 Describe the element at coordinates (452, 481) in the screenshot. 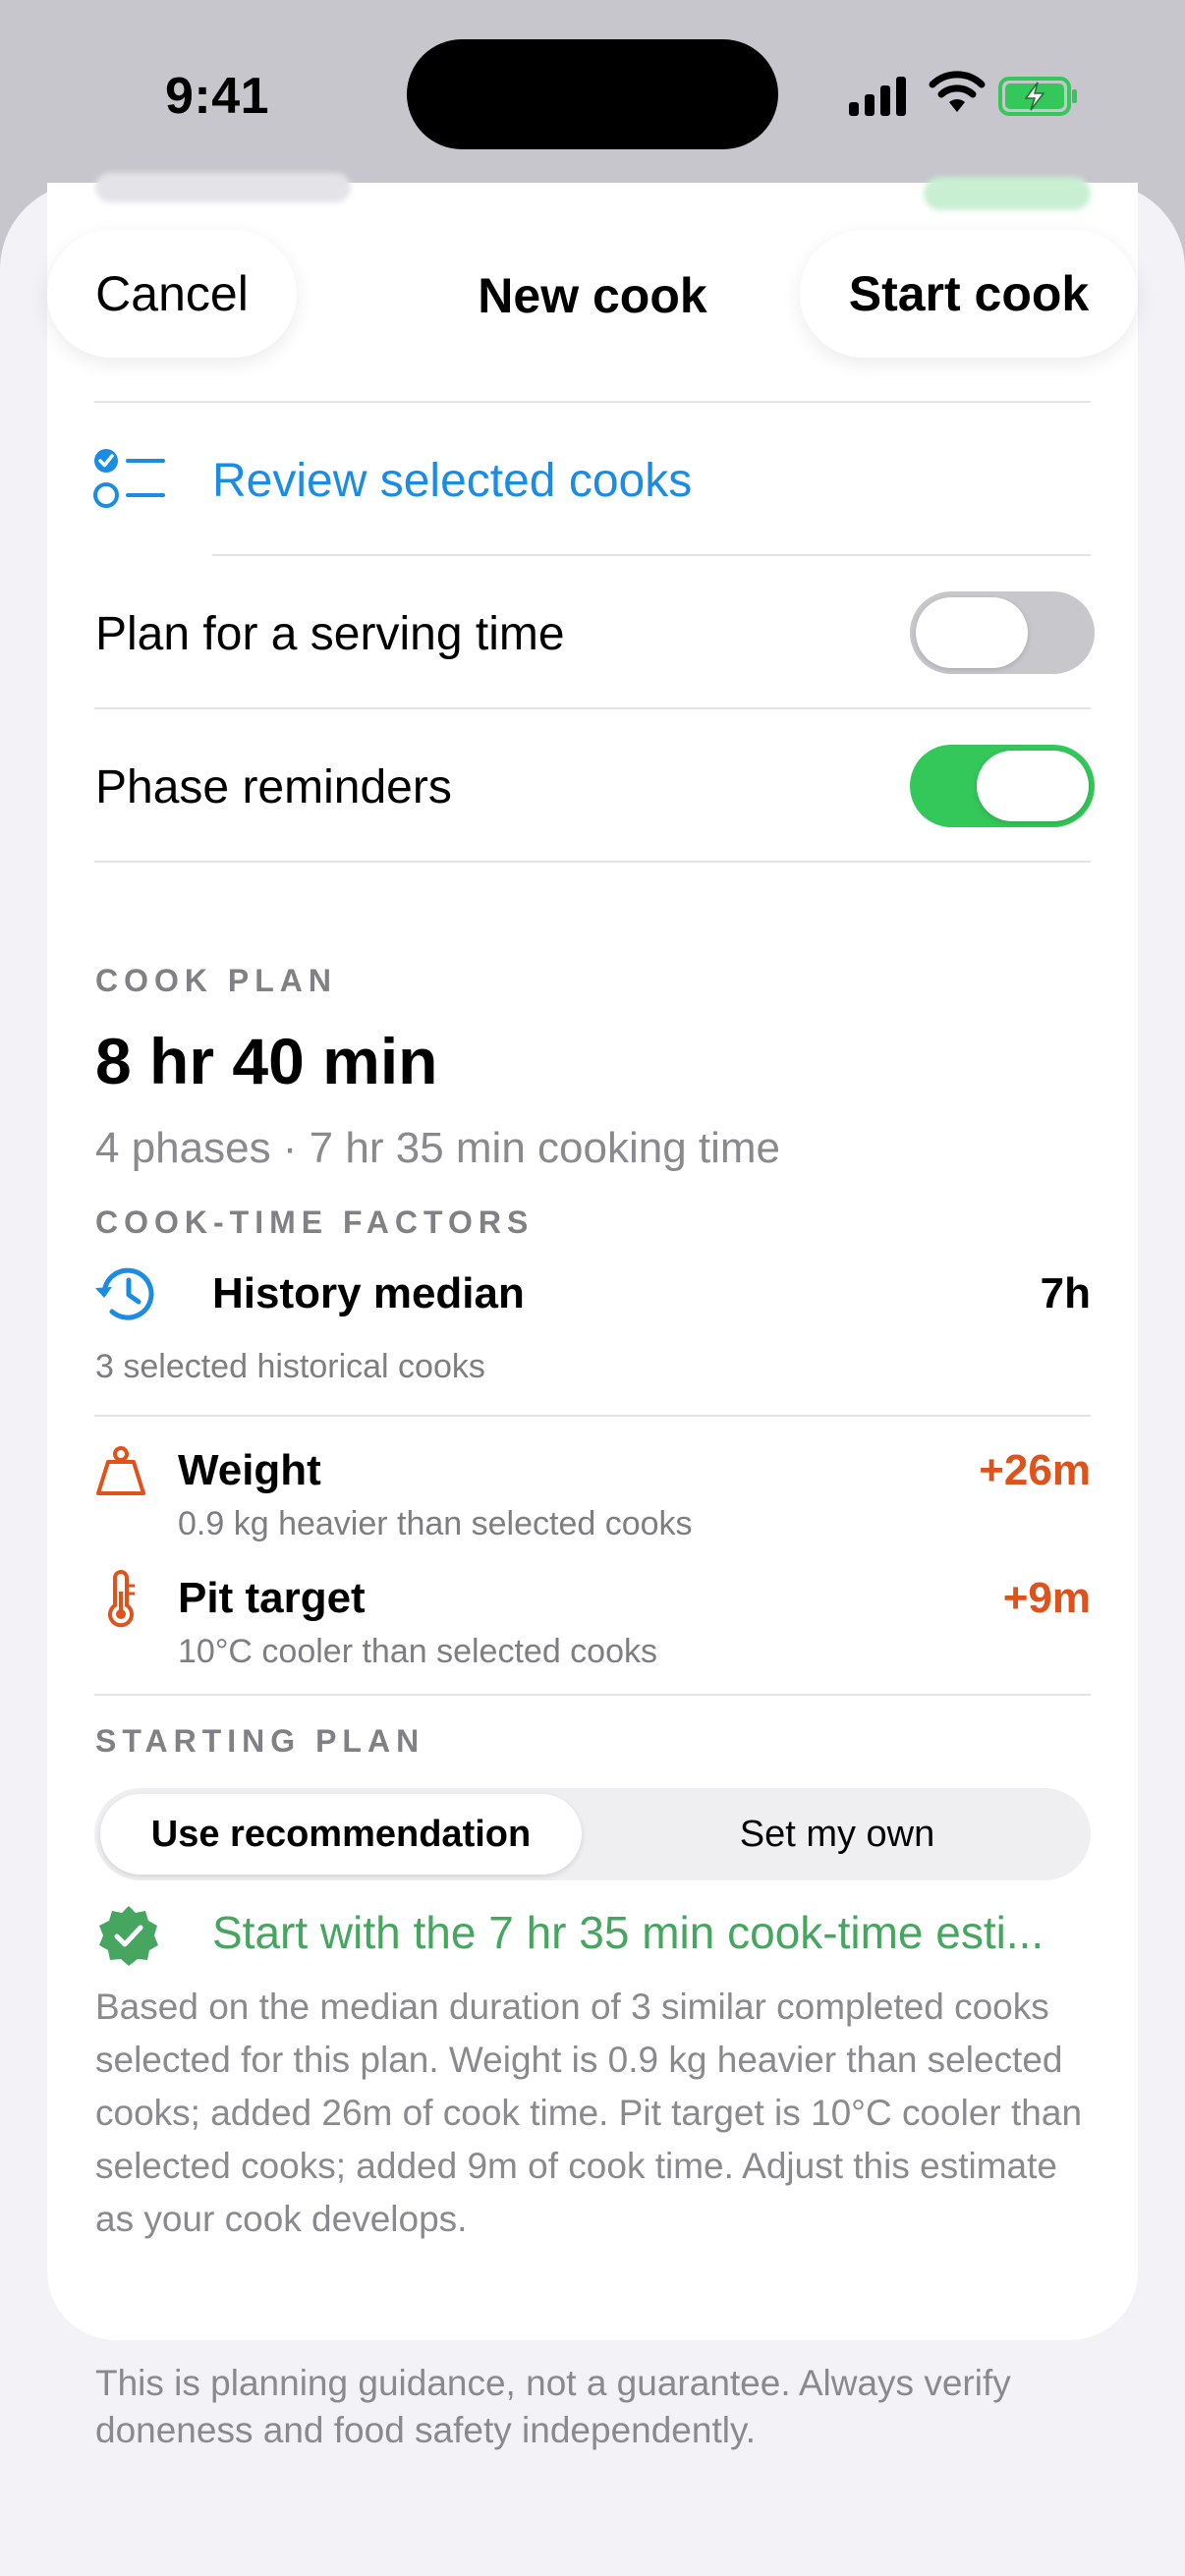

I see `review-selected-cooks-link: Review selected cooks` at that location.